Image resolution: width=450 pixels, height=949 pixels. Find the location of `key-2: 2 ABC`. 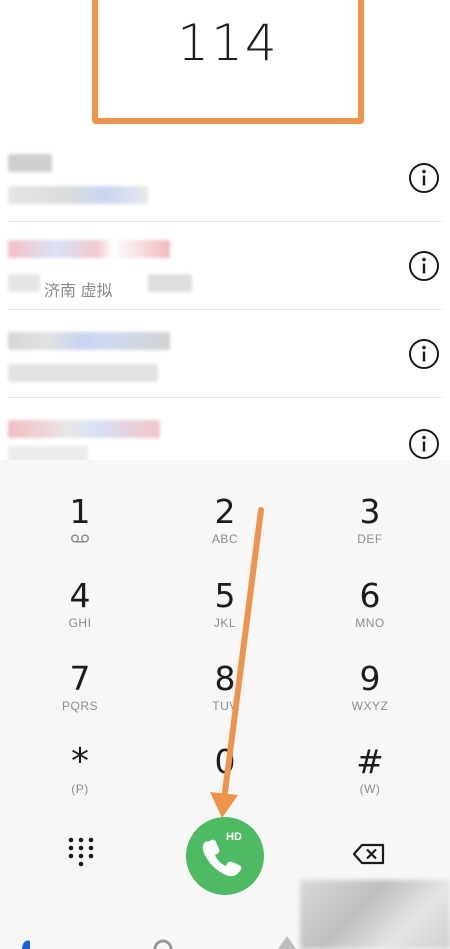

key-2: 2 ABC is located at coordinates (225, 503).